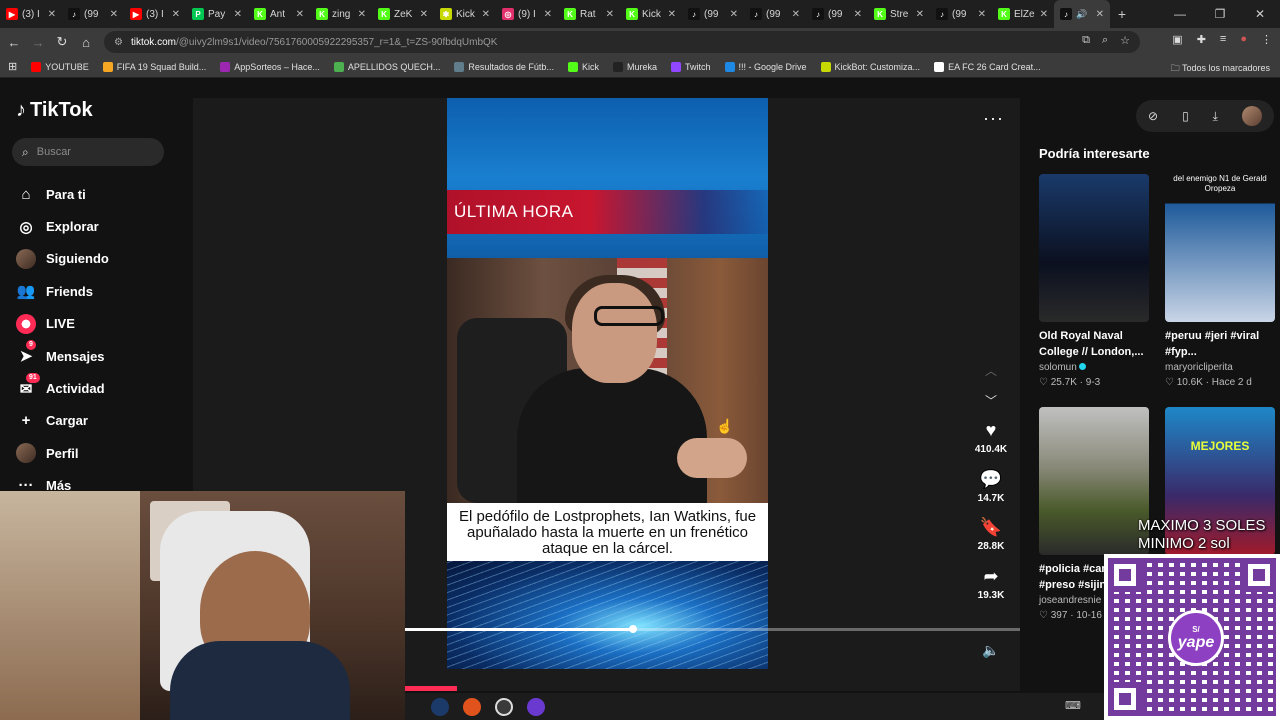 Image resolution: width=1280 pixels, height=720 pixels. What do you see at coordinates (993, 118) in the screenshot?
I see `more-options-icon: ···` at bounding box center [993, 118].